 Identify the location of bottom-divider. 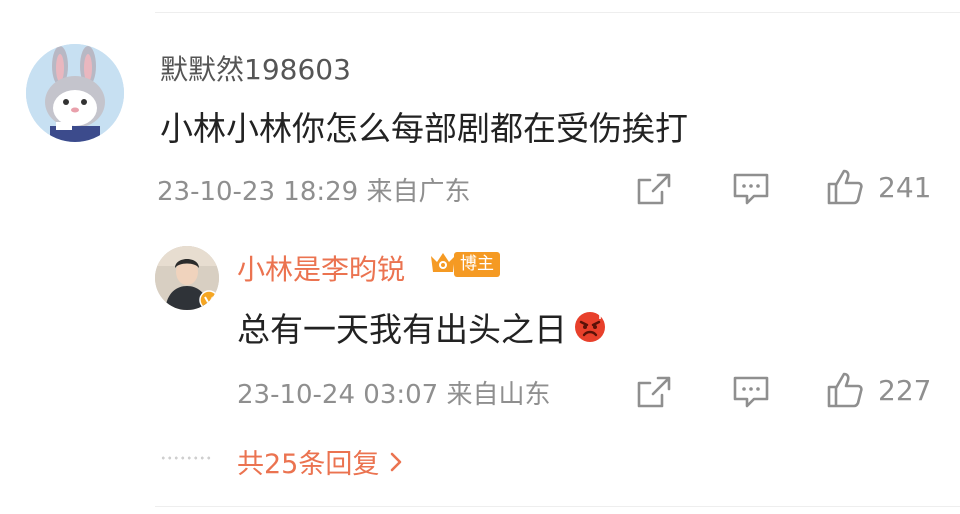
(557, 506).